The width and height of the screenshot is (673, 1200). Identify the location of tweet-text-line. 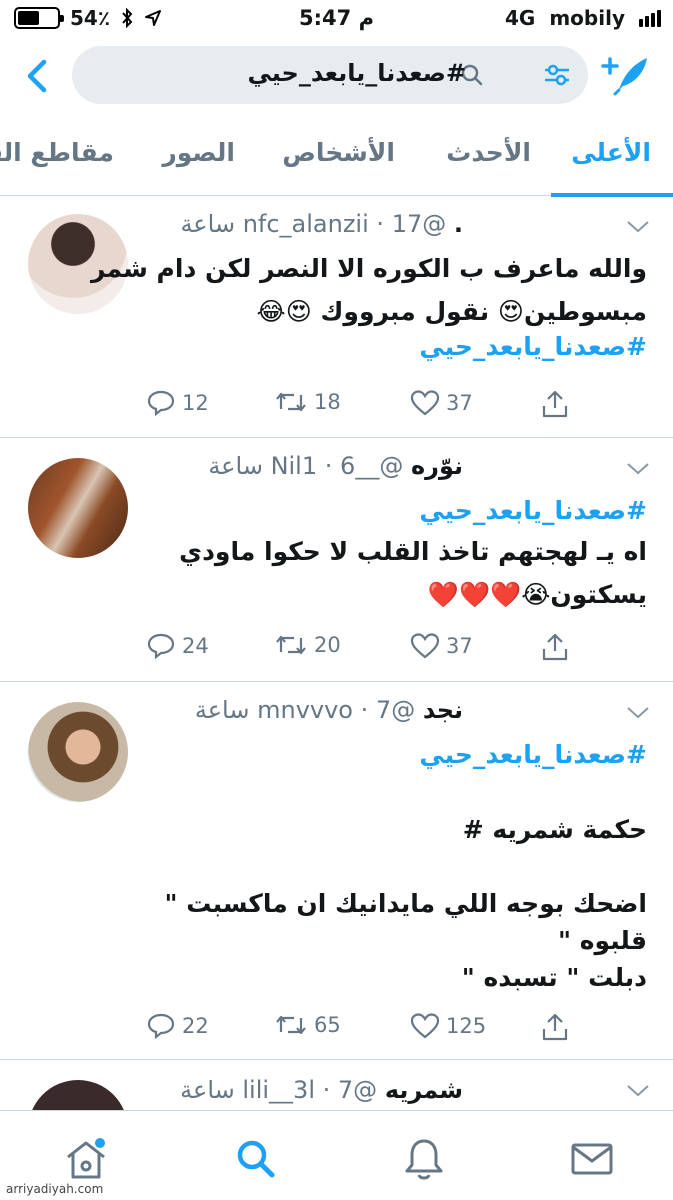
(397, 866).